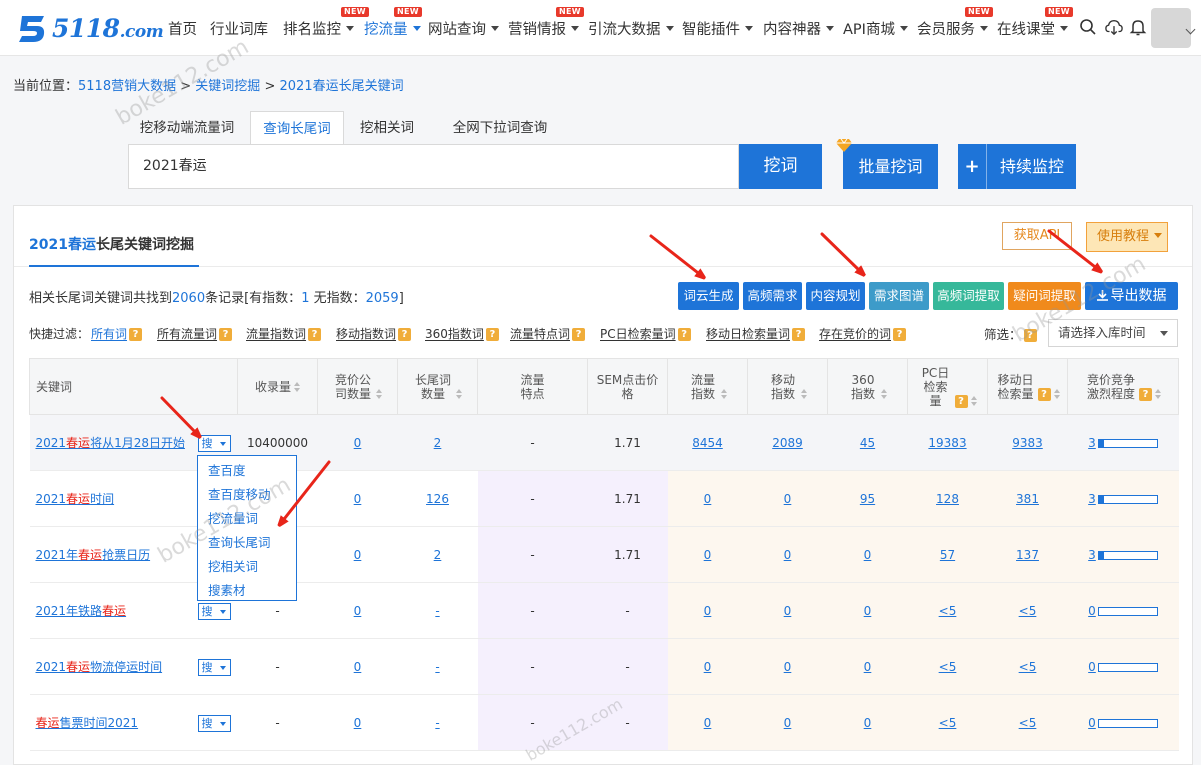 This screenshot has height=765, width=1201. What do you see at coordinates (631, 28) in the screenshot?
I see `nav-item: 引流大数据` at bounding box center [631, 28].